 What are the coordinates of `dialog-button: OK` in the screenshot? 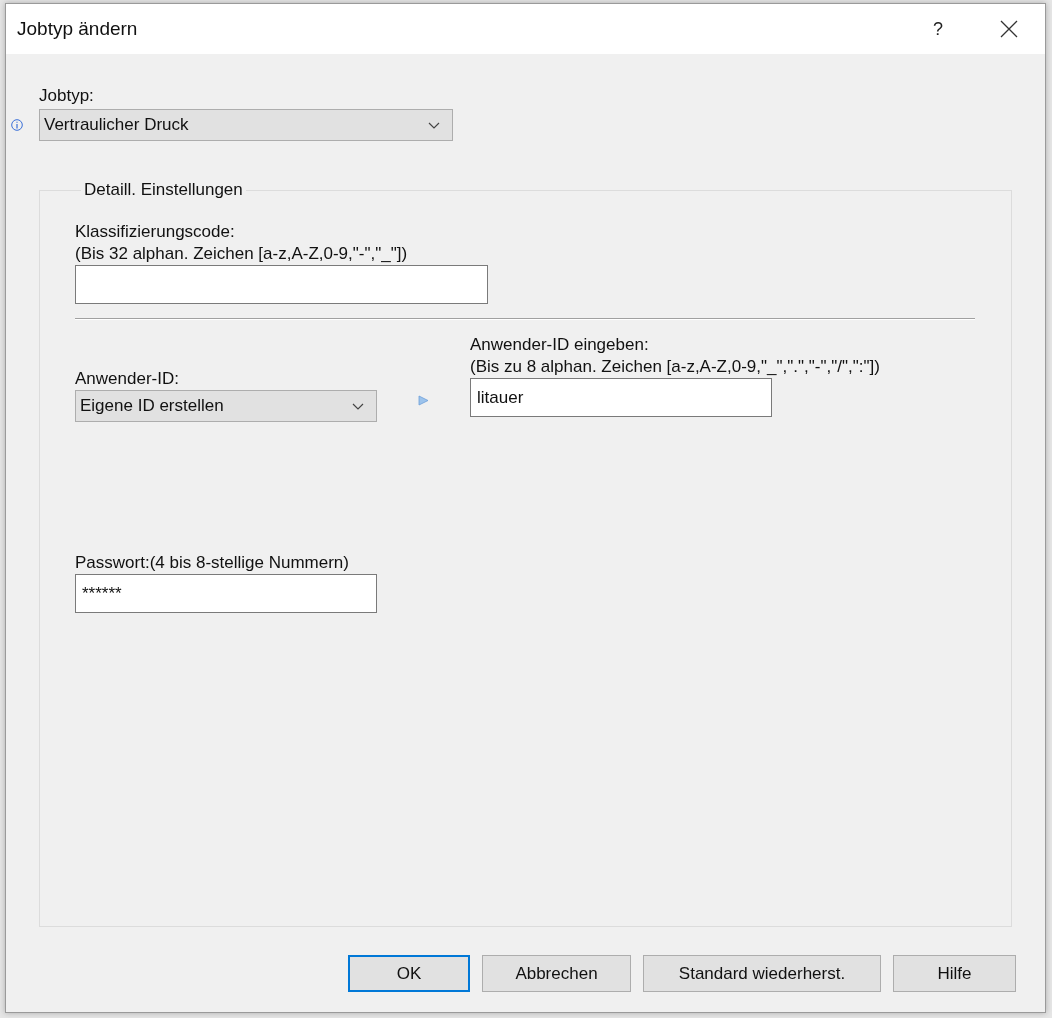 It's located at (409, 973).